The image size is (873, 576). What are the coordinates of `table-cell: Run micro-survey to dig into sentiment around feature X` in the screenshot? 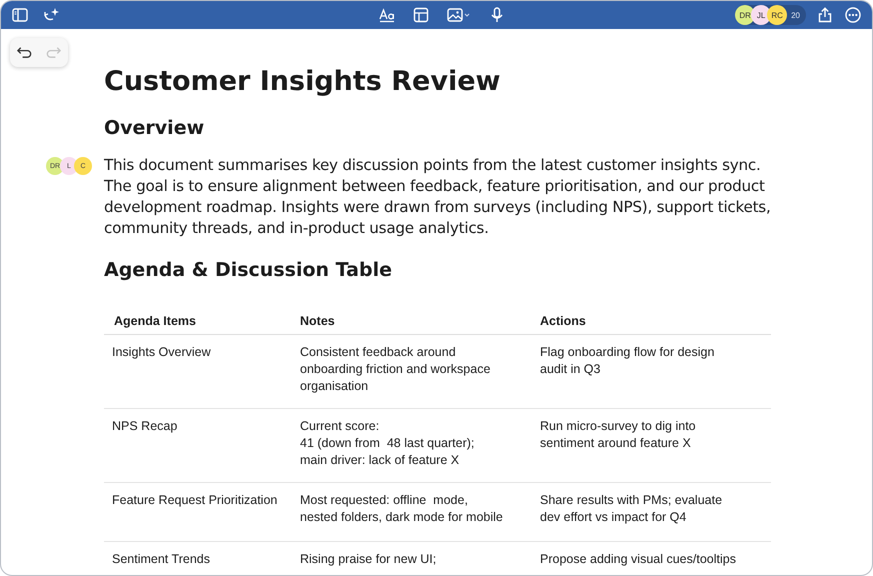 It's located at (618, 434).